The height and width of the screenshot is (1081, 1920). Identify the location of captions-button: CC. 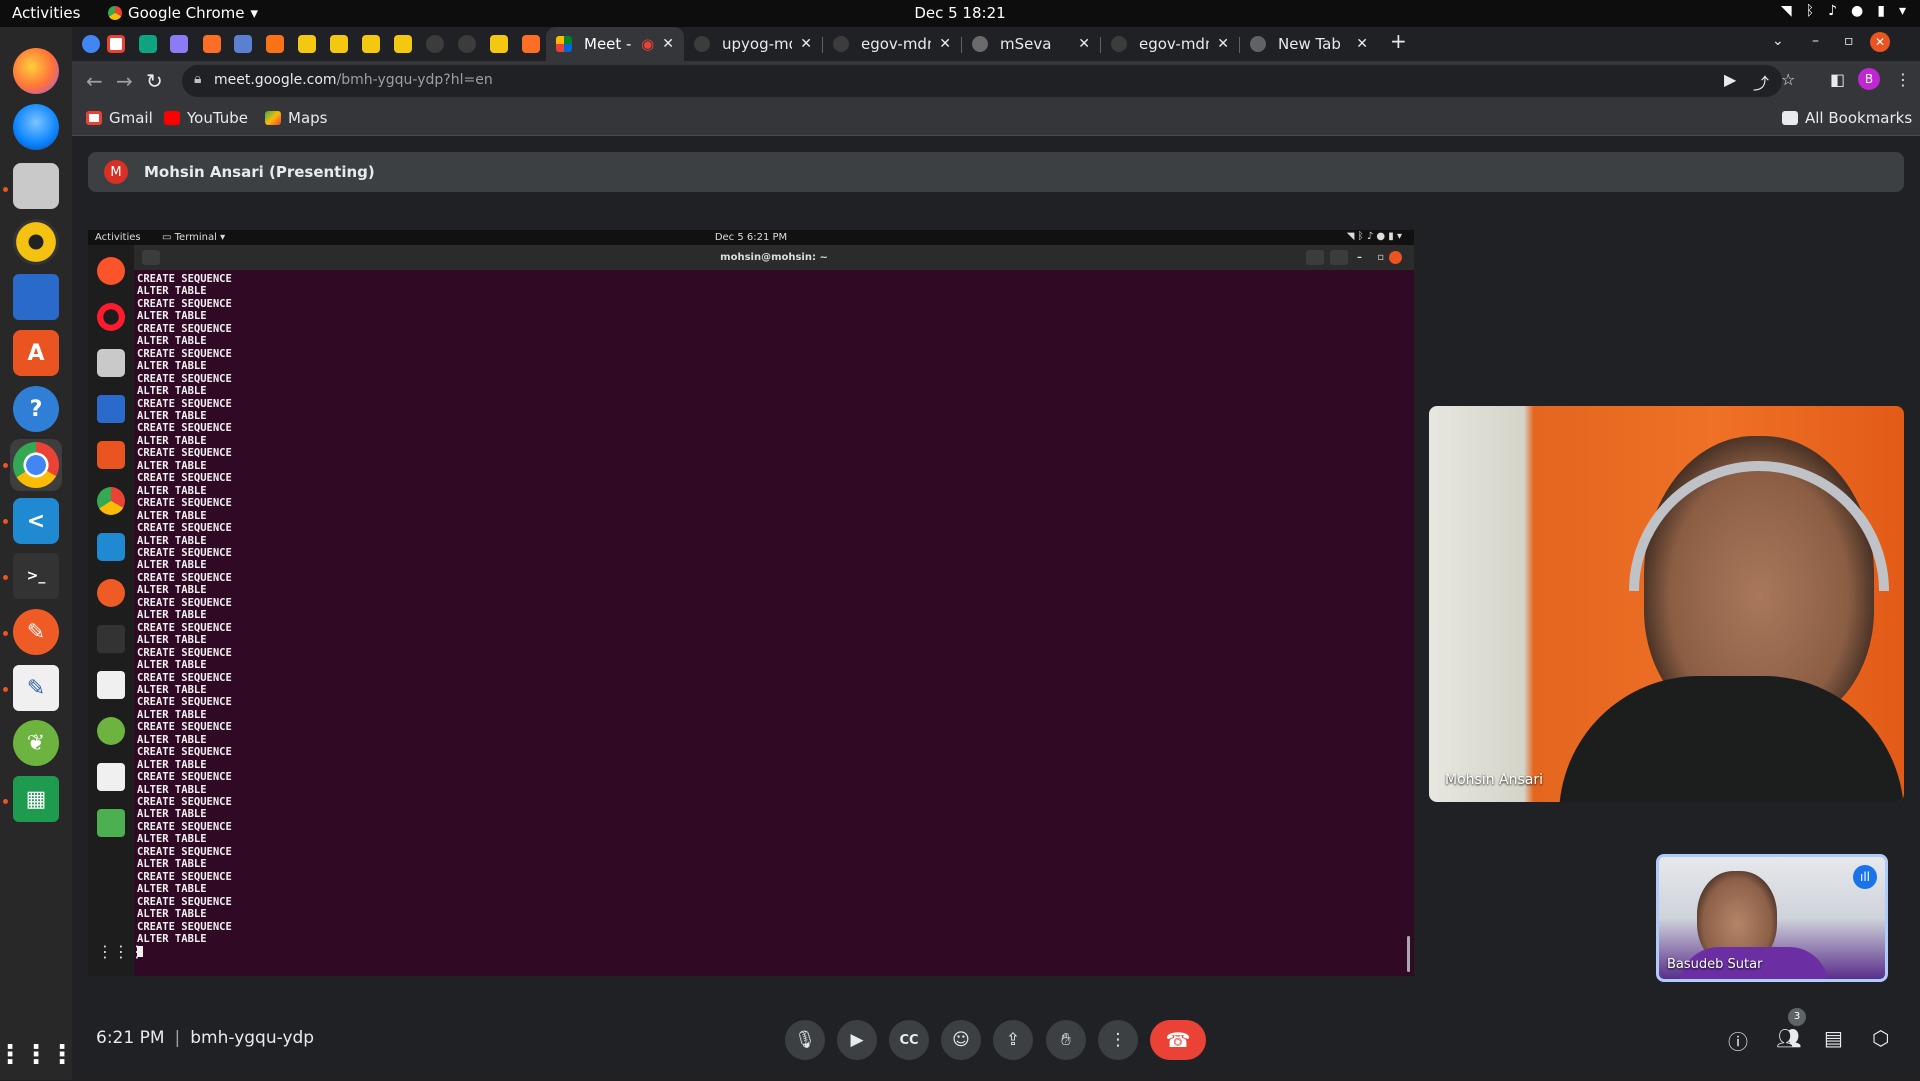
(909, 1040).